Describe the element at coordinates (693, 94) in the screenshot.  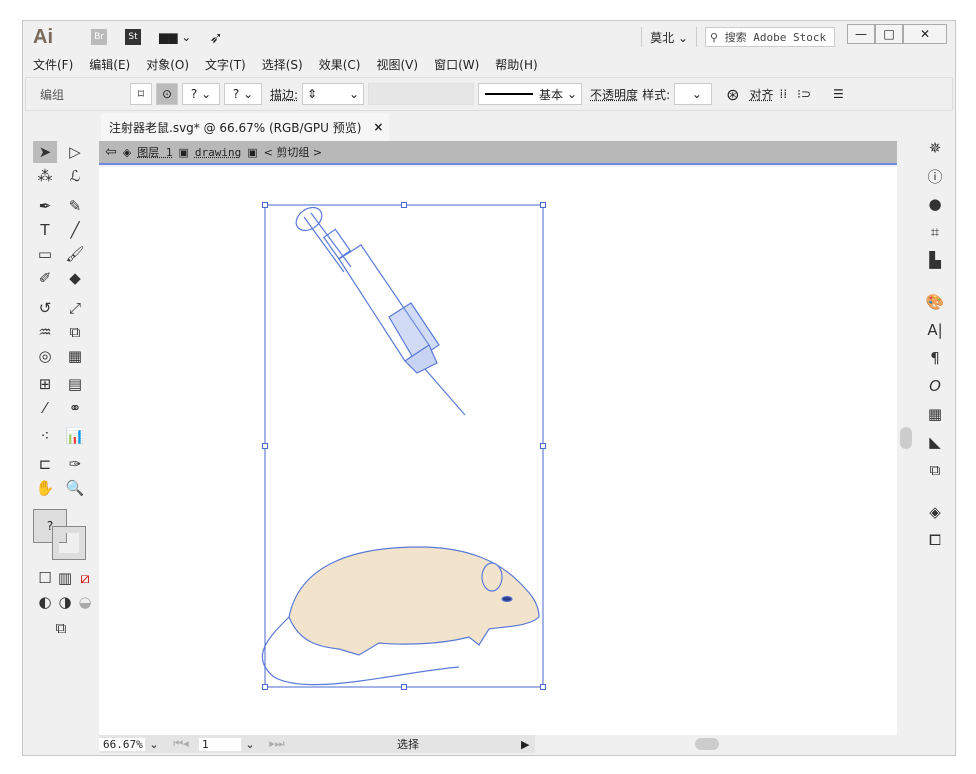
I see `style-dropdown: ⌄` at that location.